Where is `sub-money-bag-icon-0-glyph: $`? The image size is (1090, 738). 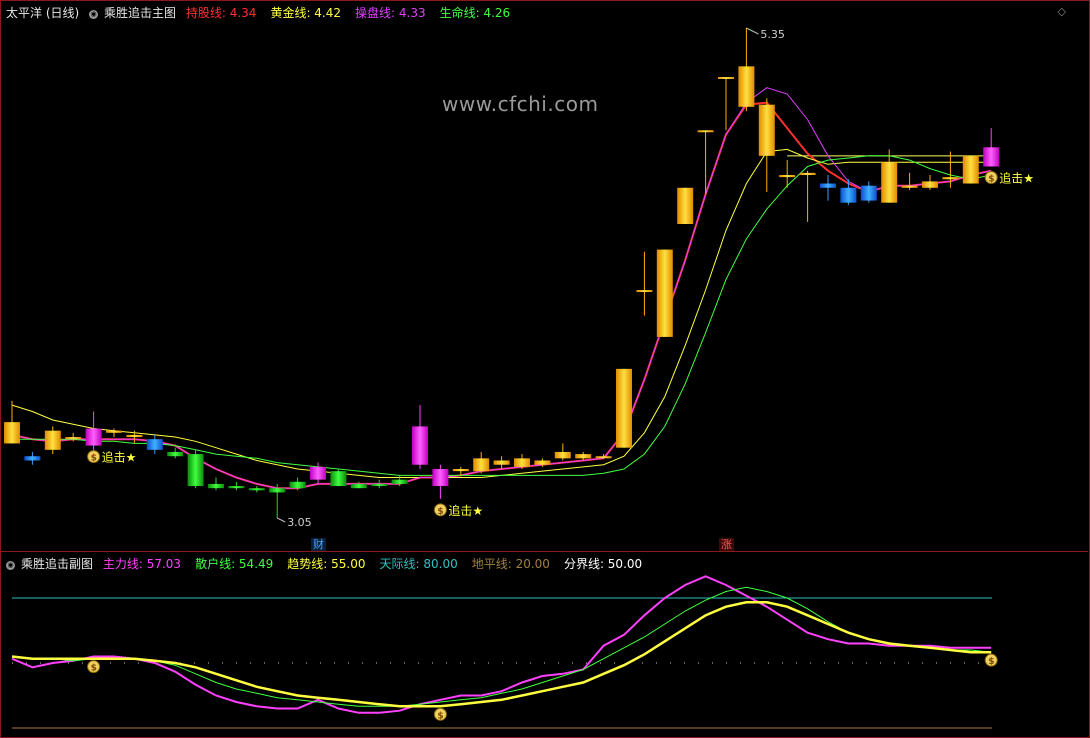
sub-money-bag-icon-0-glyph: $ is located at coordinates (94, 669).